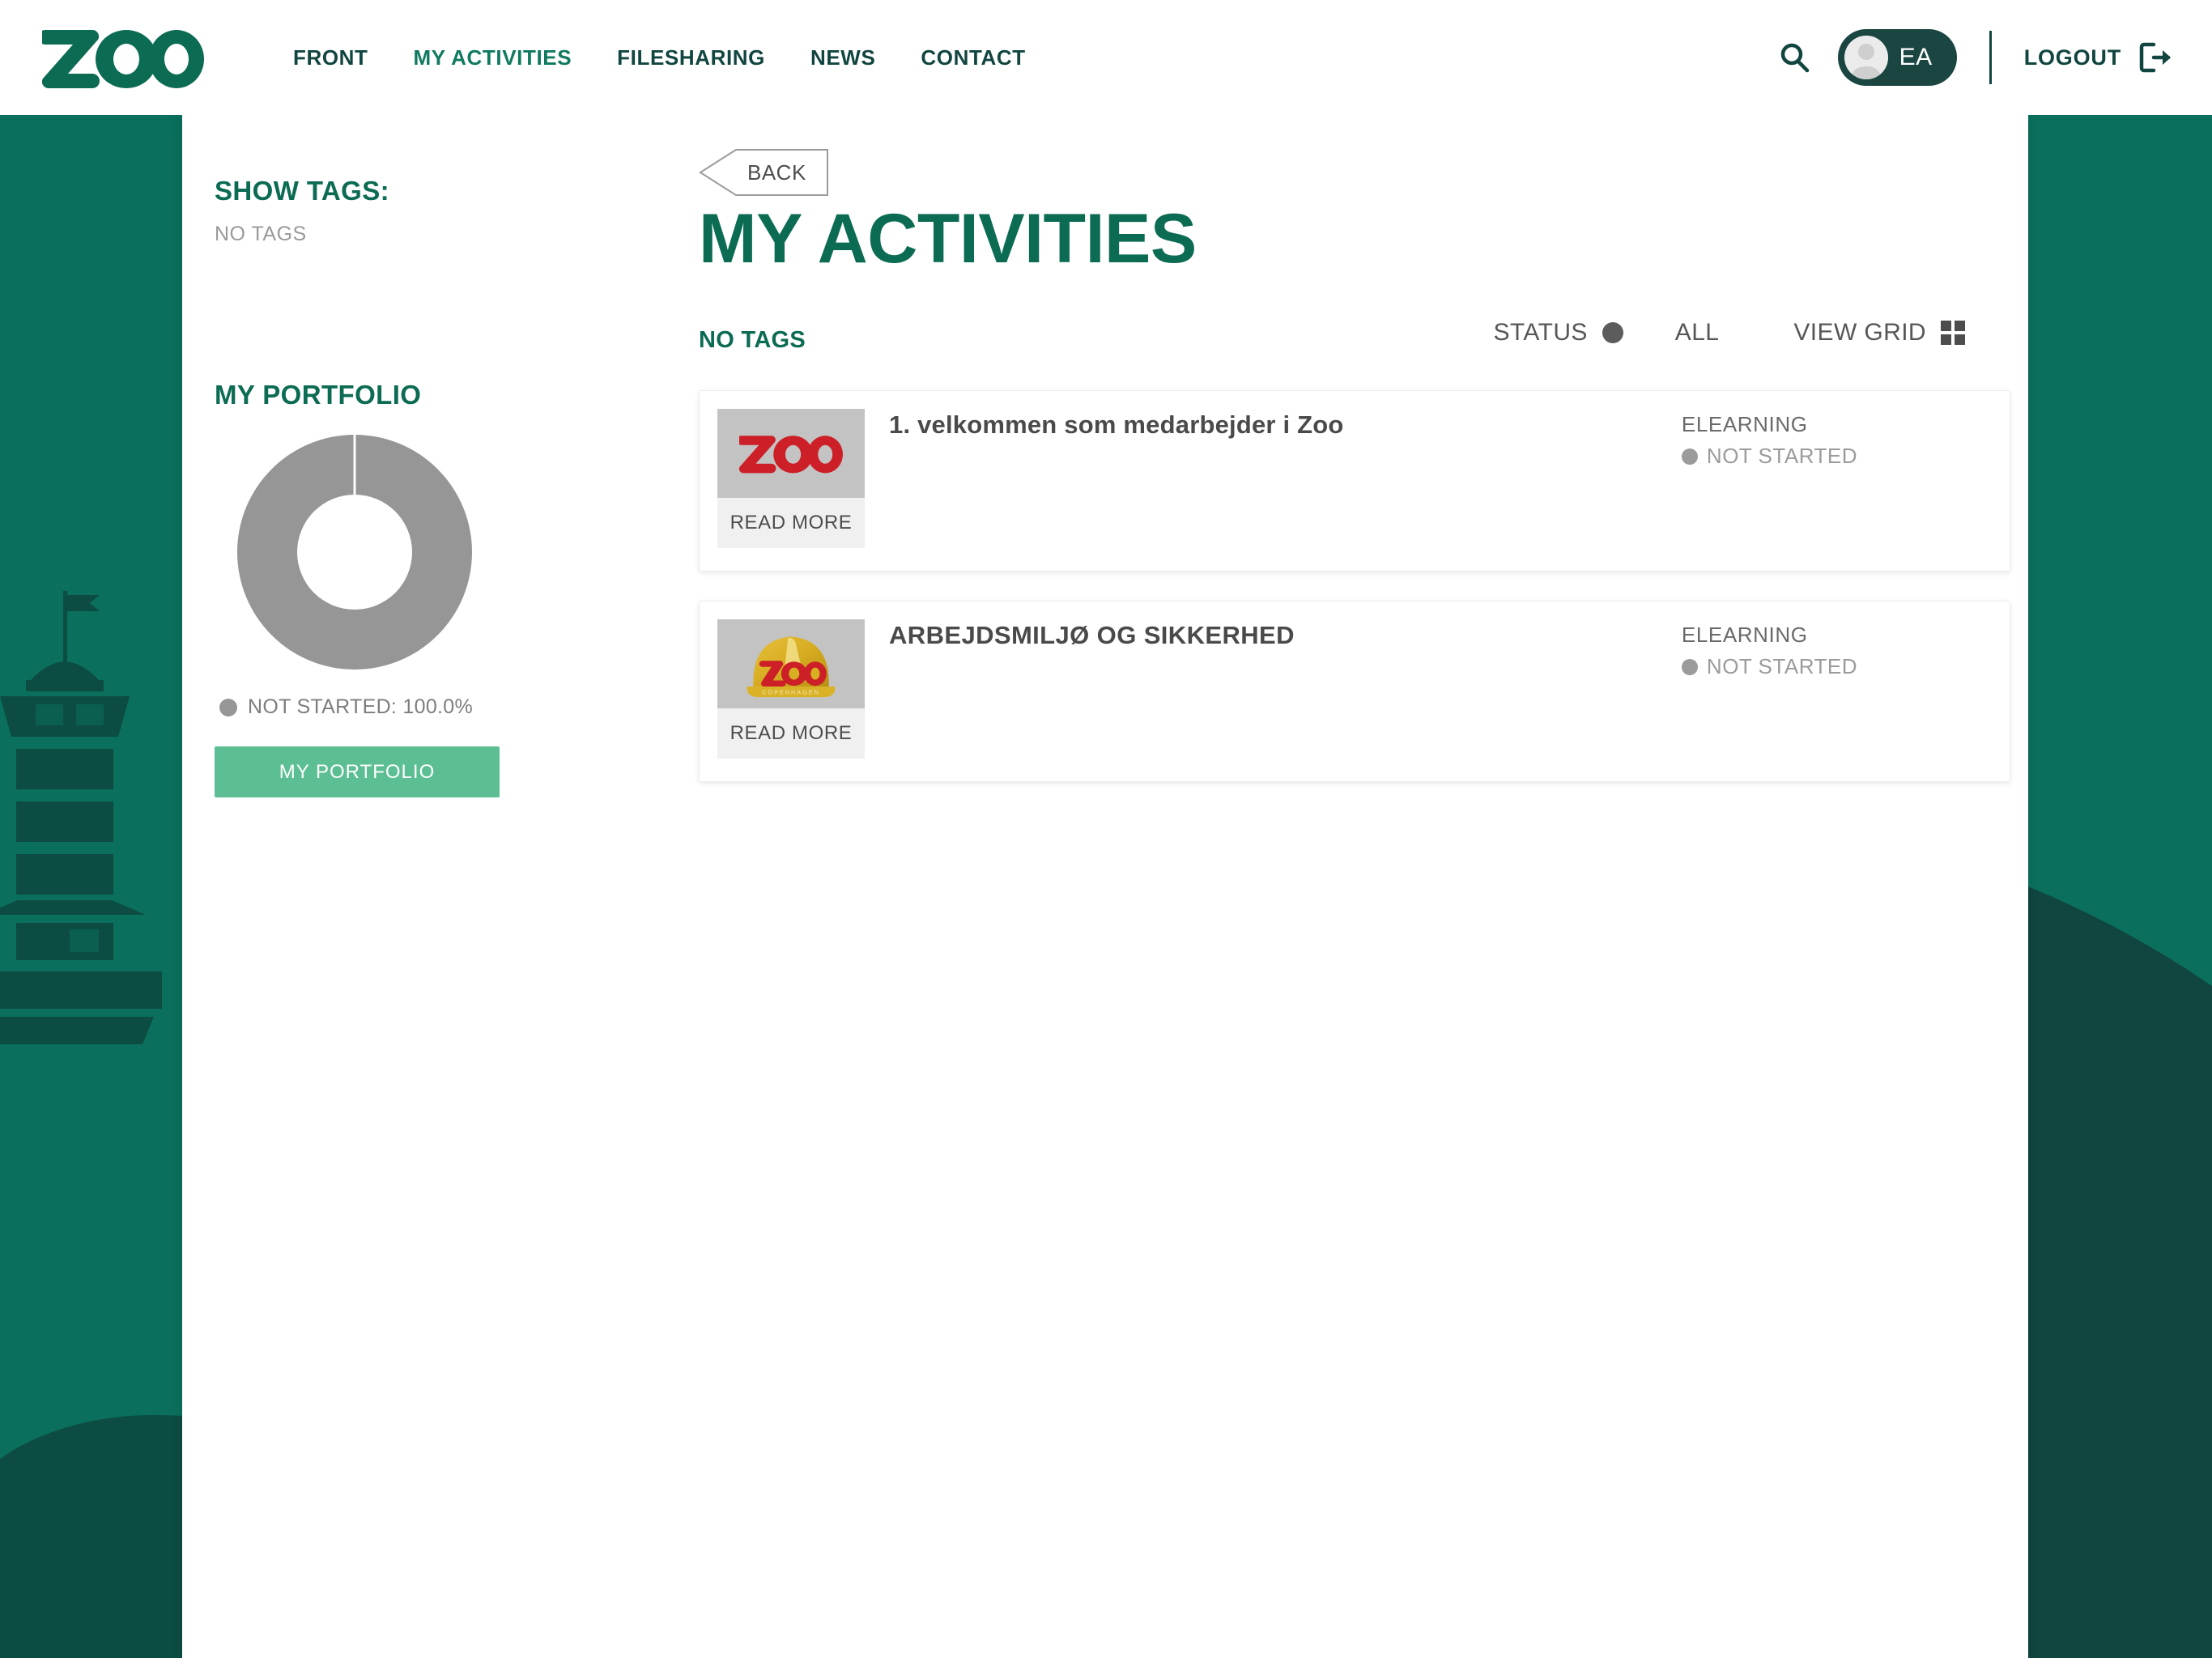  I want to click on zoo-logo-thumbnail-icon, so click(791, 455).